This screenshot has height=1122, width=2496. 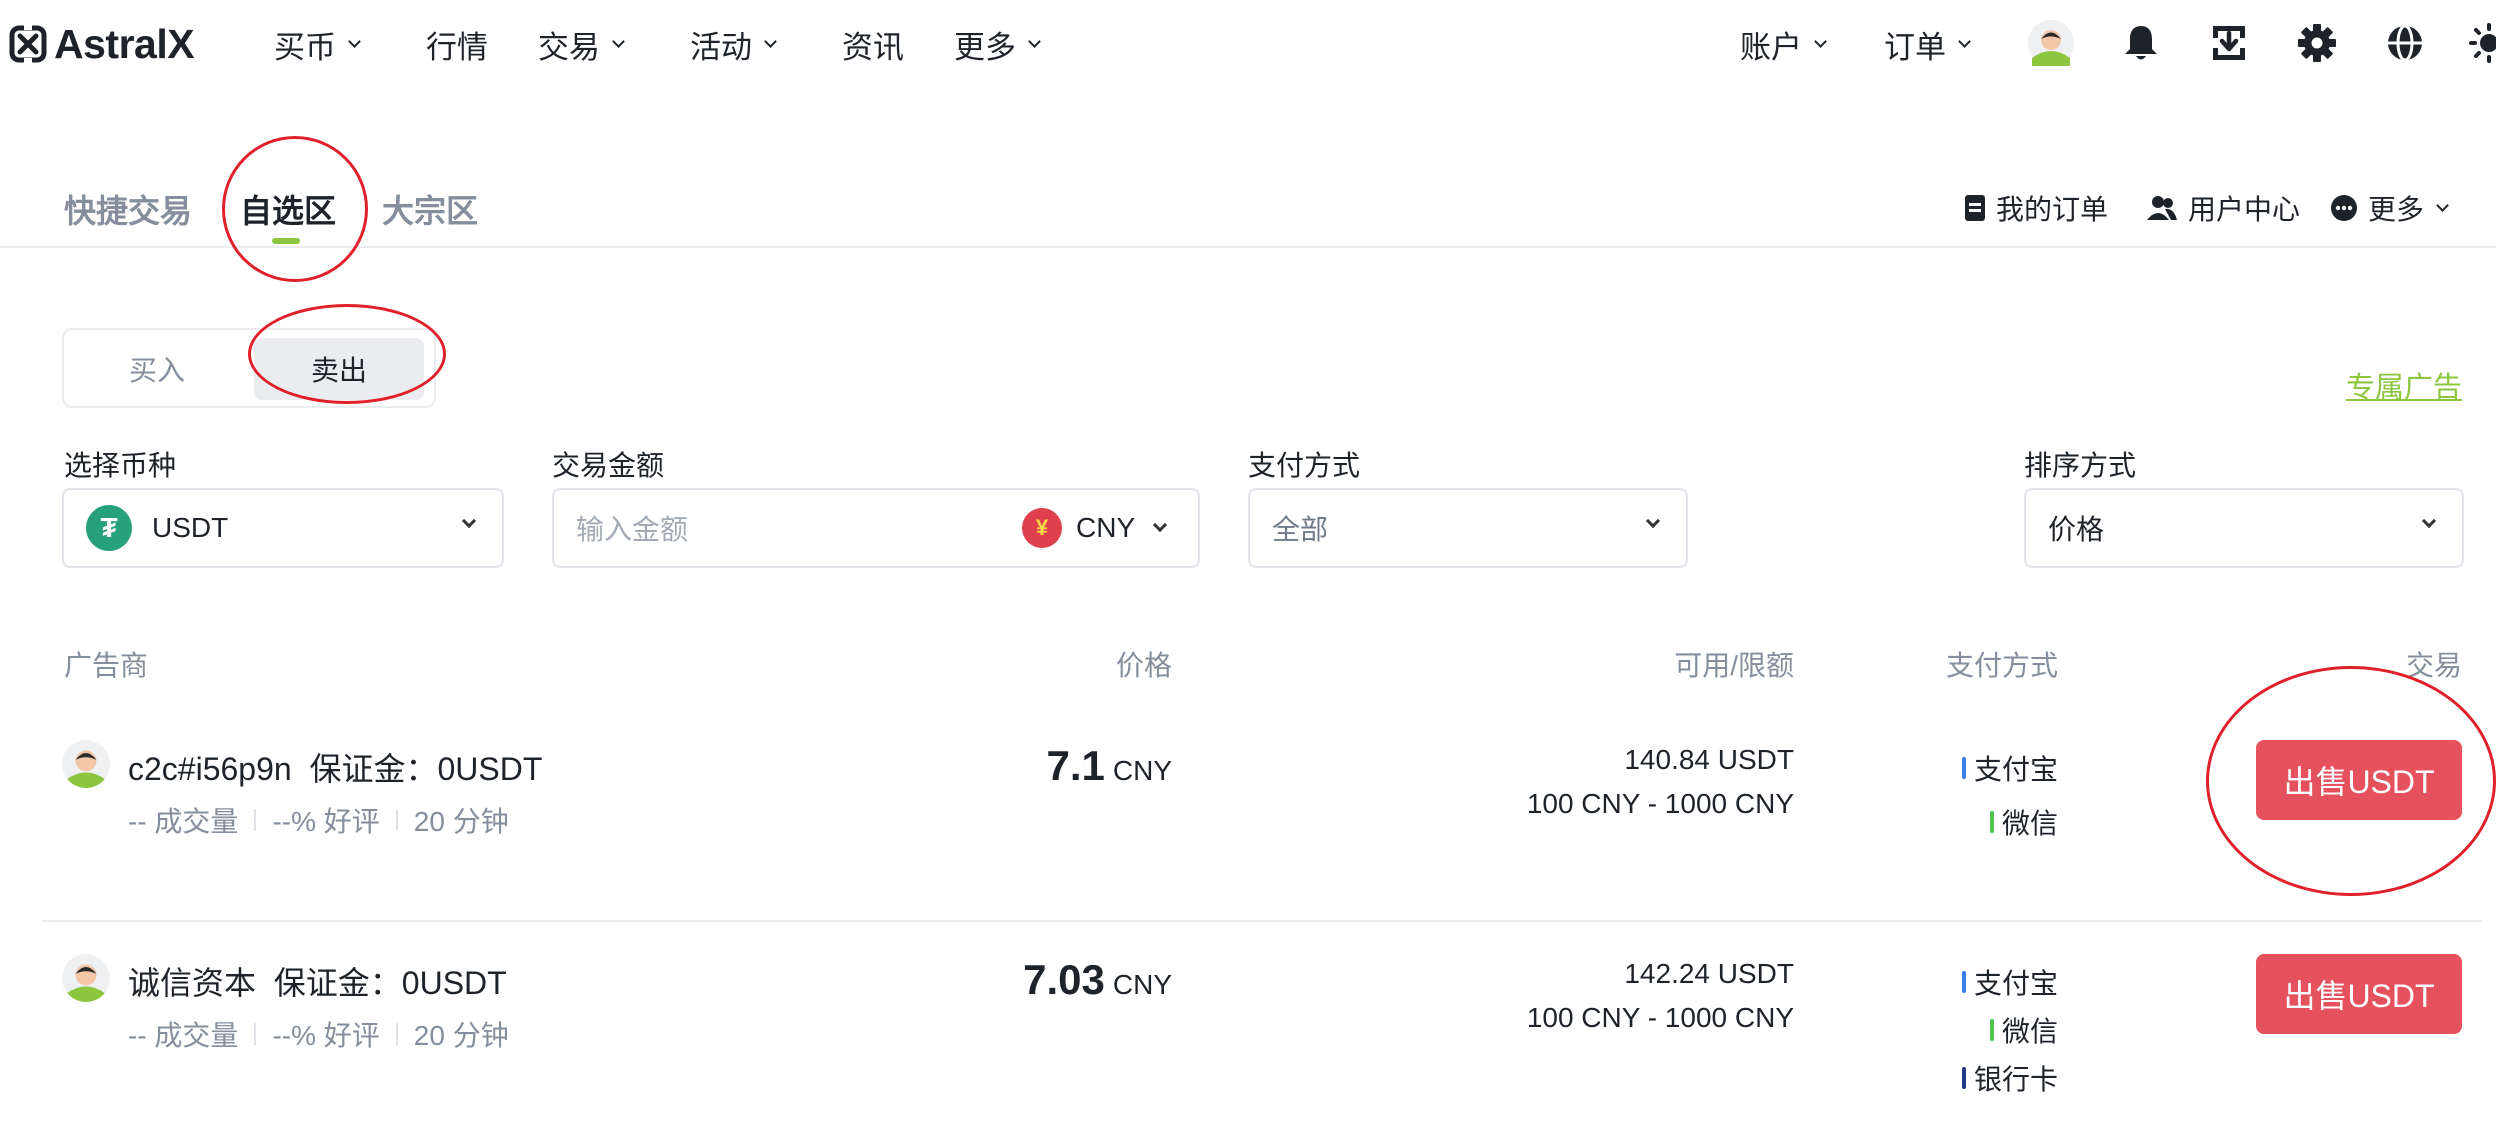 I want to click on nav-buy-coin-label: 买币, so click(x=305, y=47).